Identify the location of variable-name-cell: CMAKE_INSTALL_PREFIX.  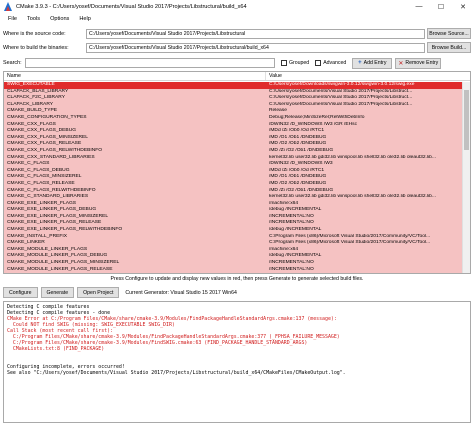
(135, 237).